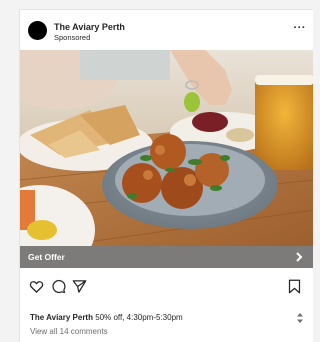 This screenshot has width=320, height=342. I want to click on post-caption: The Aviary Perth 50% off, 4:30pm-5:30pm, so click(106, 317).